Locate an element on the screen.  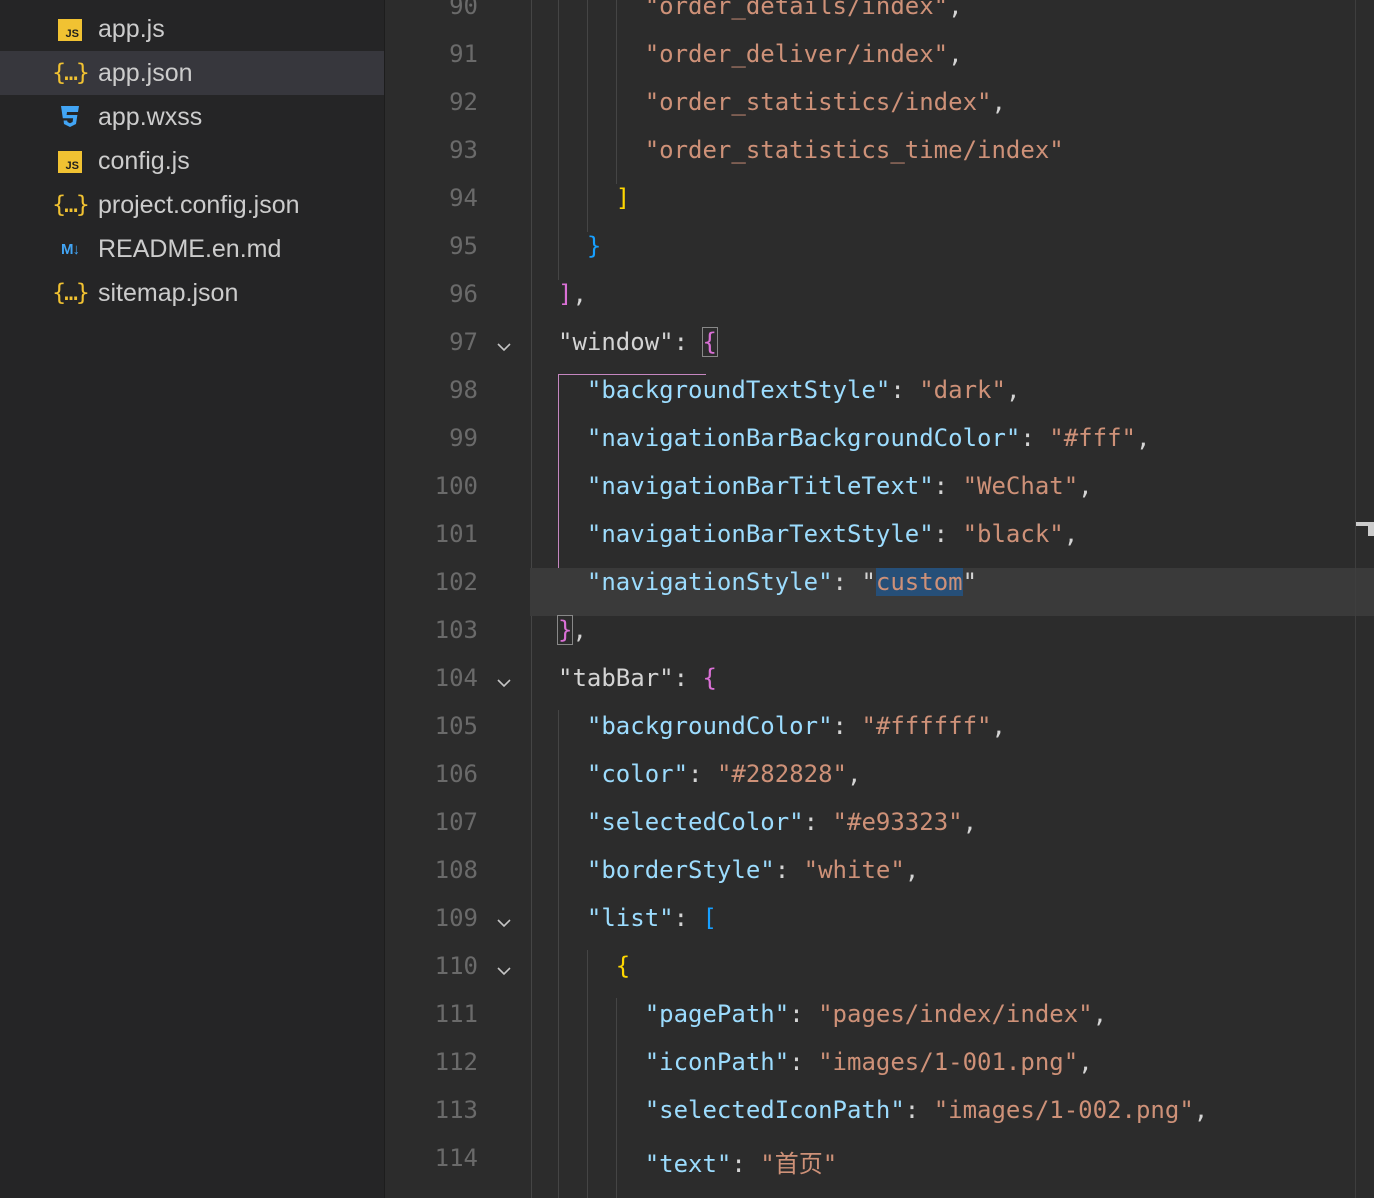
code-text: "pagePath": "pages/index/index", is located at coordinates (876, 1014).